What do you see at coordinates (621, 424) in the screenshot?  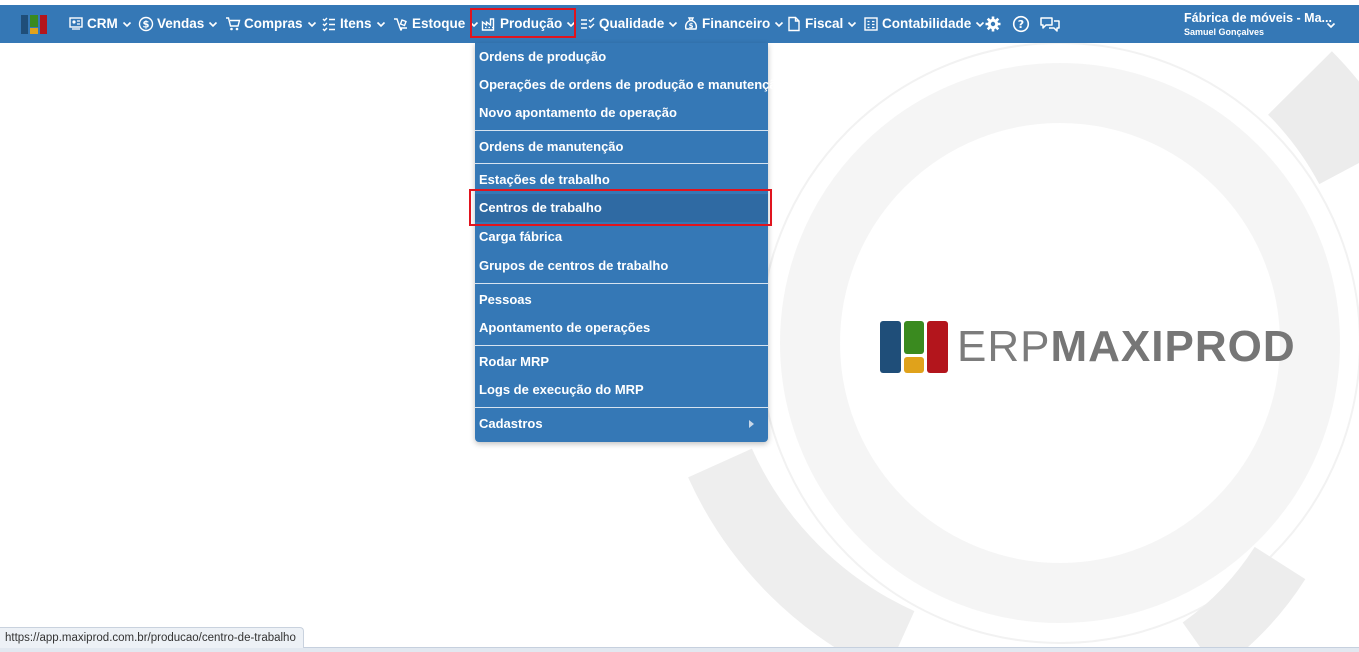 I see `menu-item-cadastros: Cadastros` at bounding box center [621, 424].